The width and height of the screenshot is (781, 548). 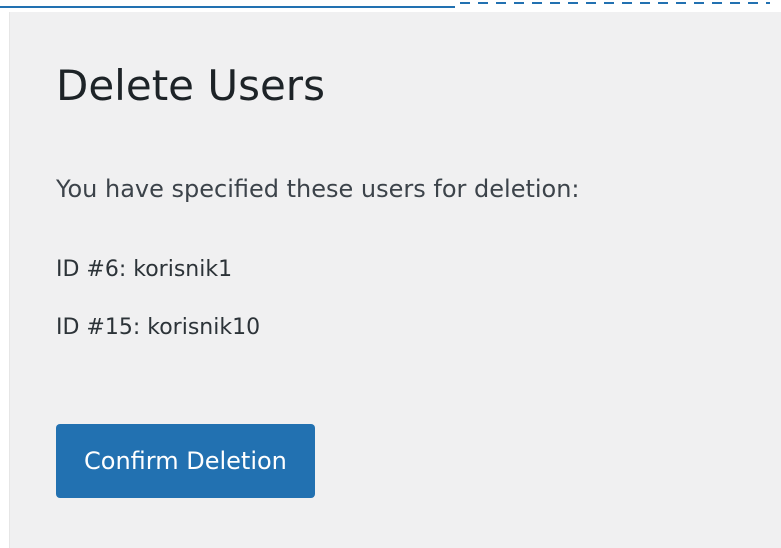 I want to click on list-item: ID #6: korisnik1, so click(x=144, y=269).